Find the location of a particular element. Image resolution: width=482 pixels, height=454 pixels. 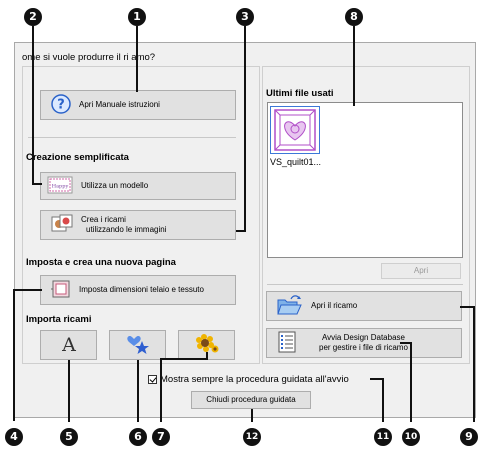

open-recent-label: Apri is located at coordinates (421, 270).